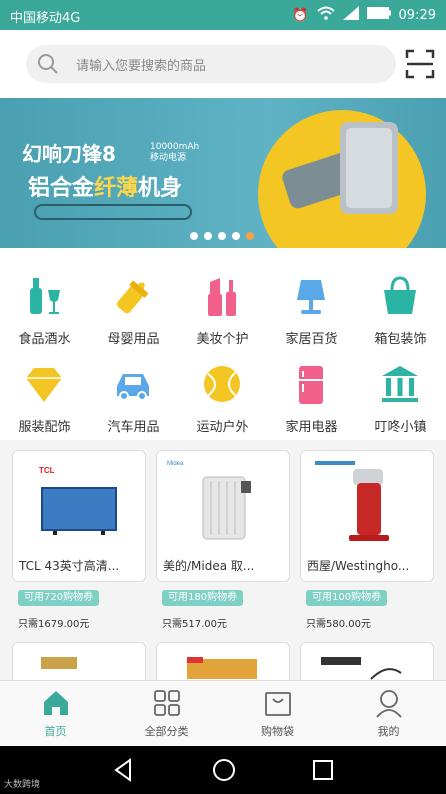 This screenshot has width=446, height=794. What do you see at coordinates (400, 427) in the screenshot?
I see `category-label: 叮咚小镇` at bounding box center [400, 427].